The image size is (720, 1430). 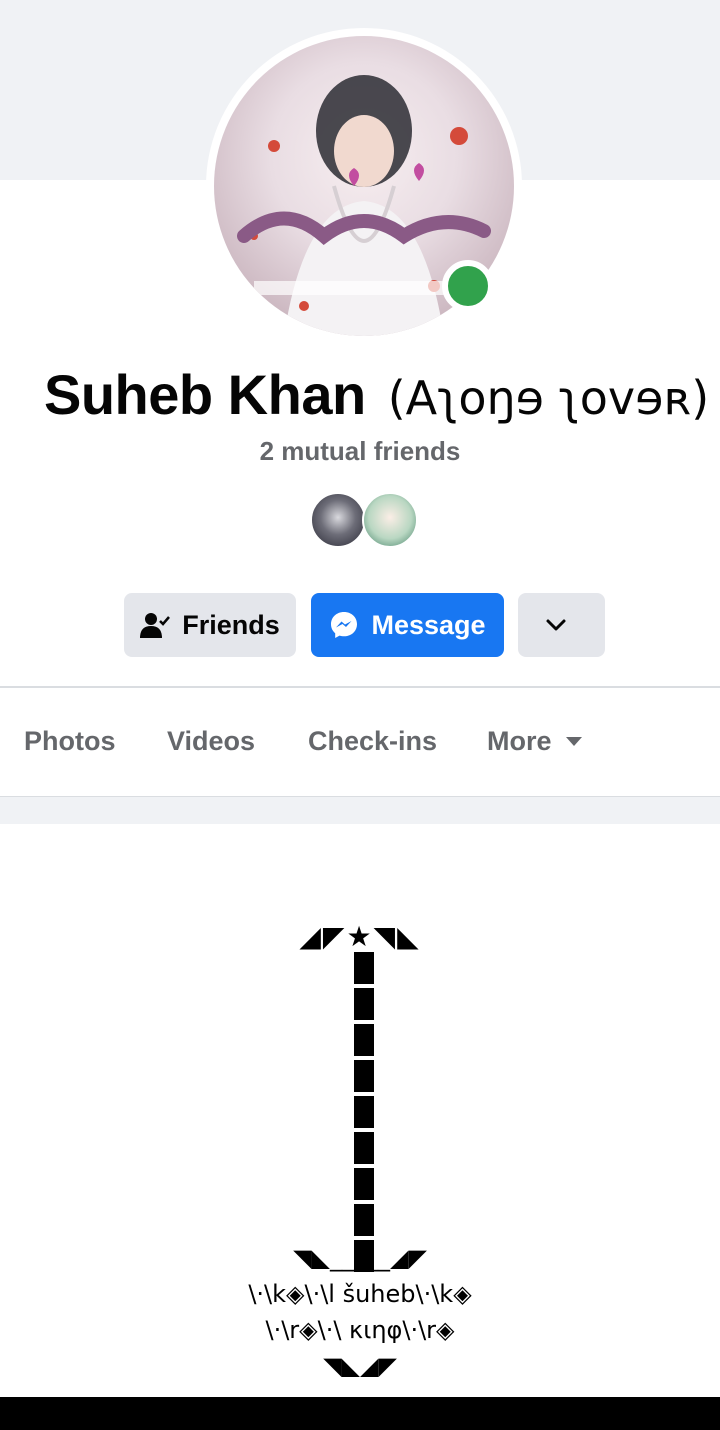 I want to click on friends-button-label: Friends, so click(x=231, y=624).